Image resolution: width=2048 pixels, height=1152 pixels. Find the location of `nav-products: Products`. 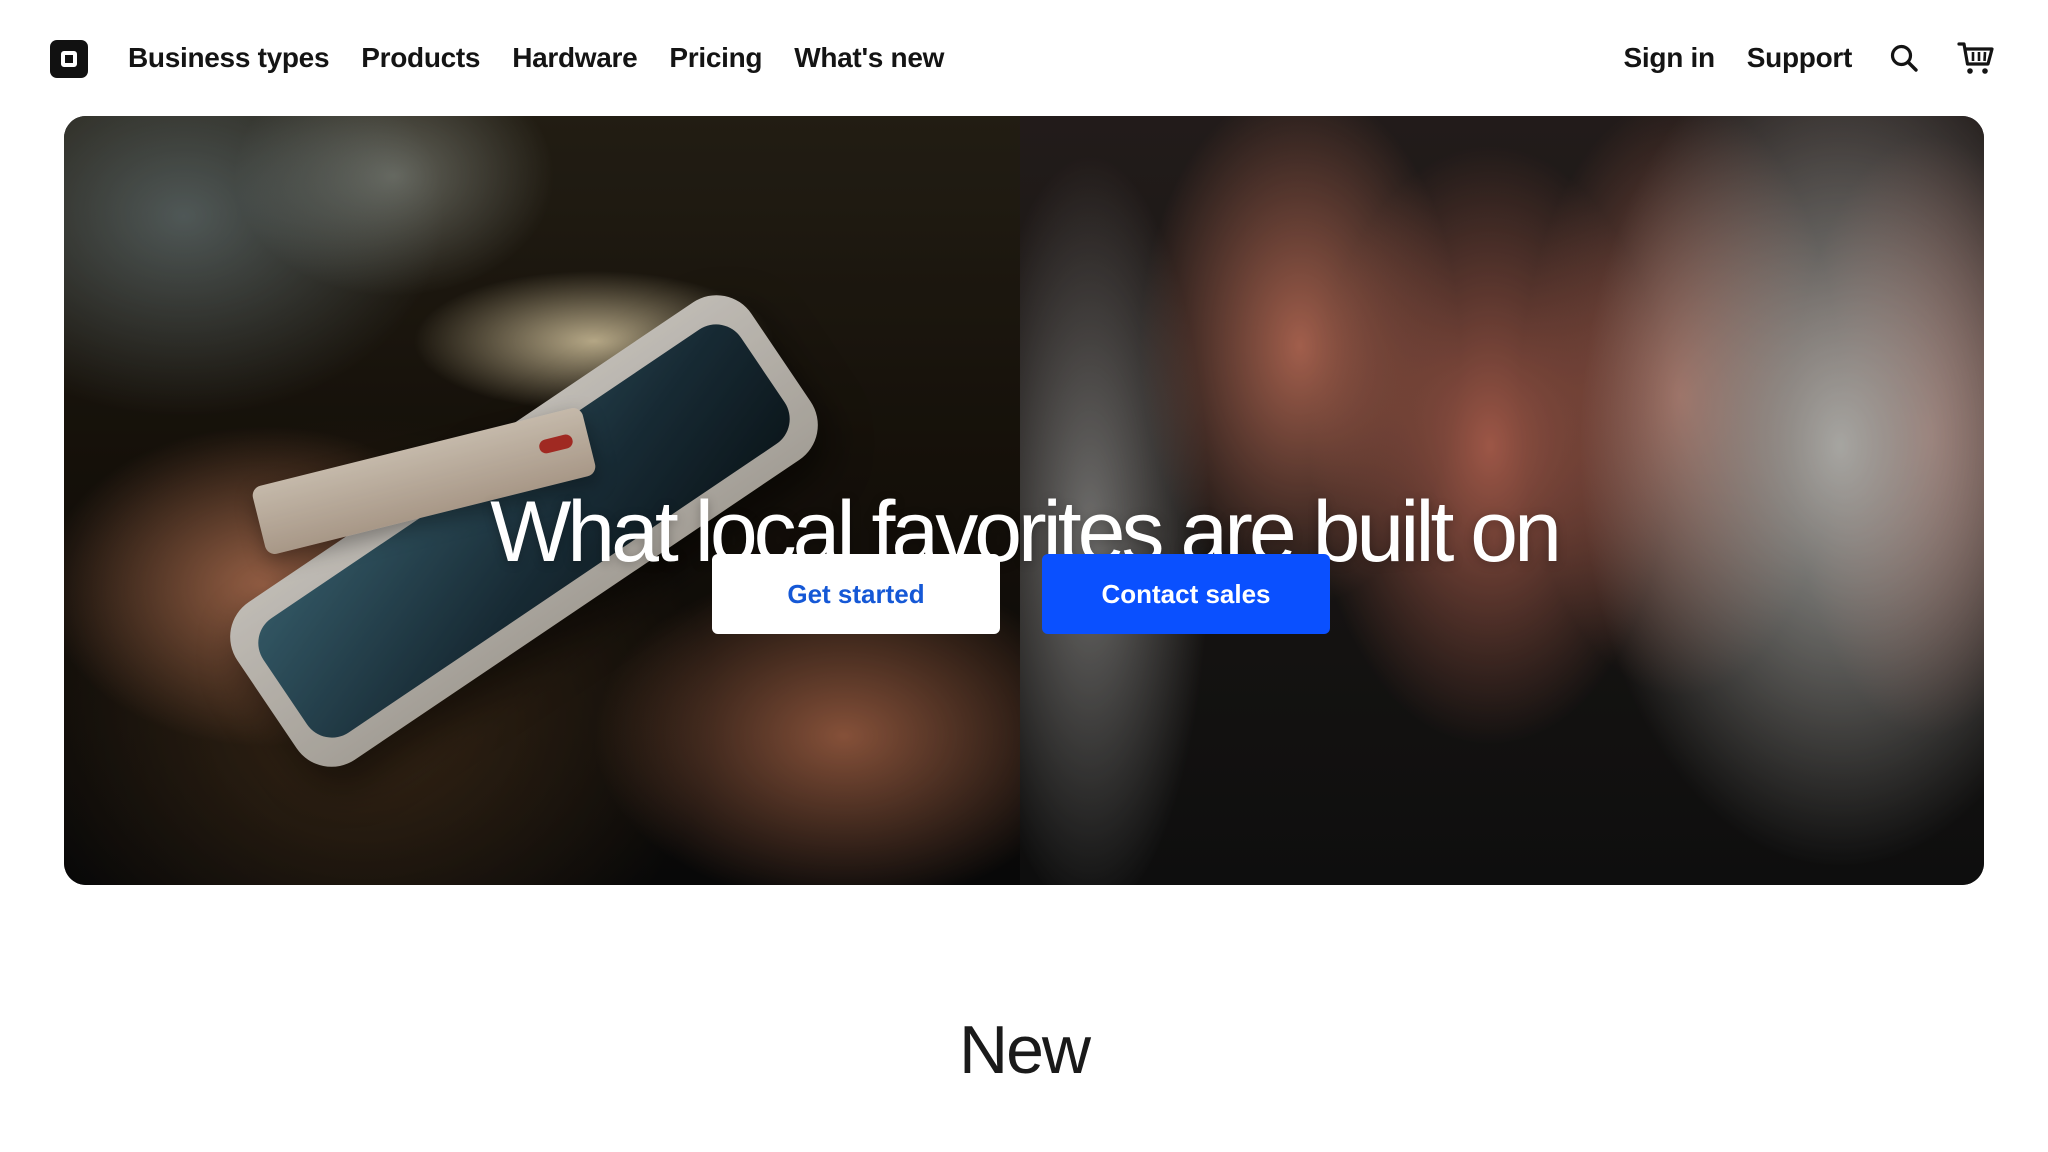

nav-products: Products is located at coordinates (420, 58).